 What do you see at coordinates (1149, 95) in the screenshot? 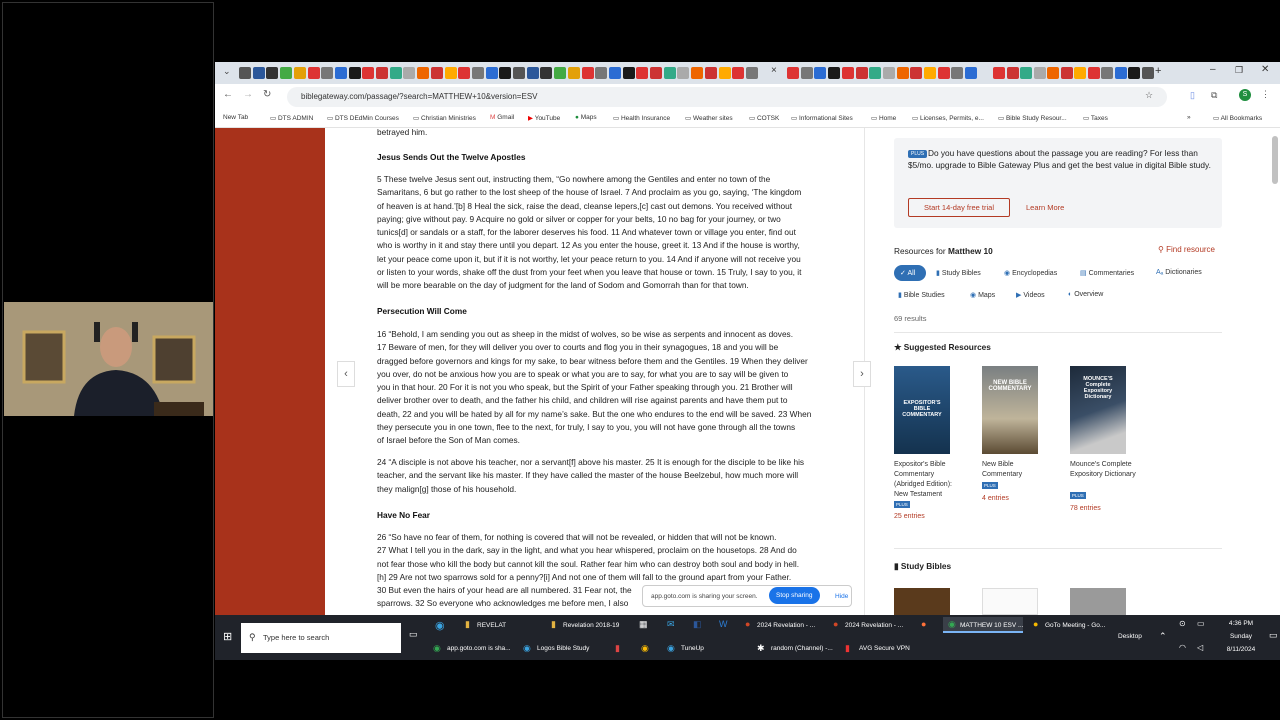
I see `bookmark-star-icon: ☆` at bounding box center [1149, 95].